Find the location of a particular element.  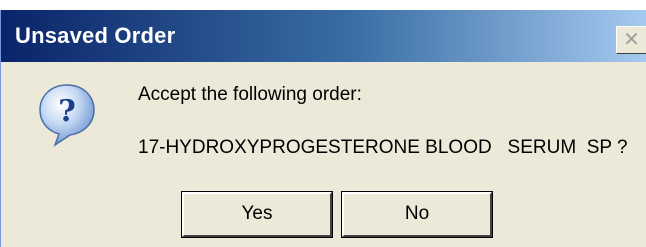

window-title: Unsaved Order is located at coordinates (95, 35).